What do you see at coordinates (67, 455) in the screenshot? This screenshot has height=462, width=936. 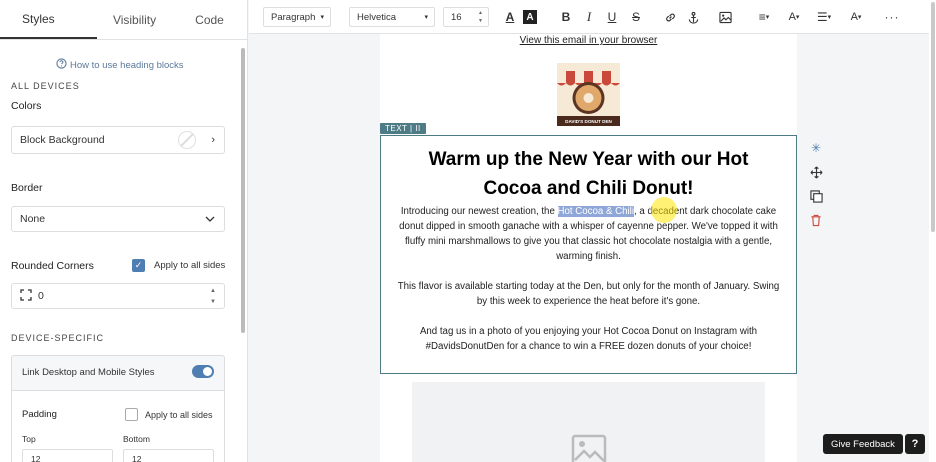 I see `padding-top-input: 12` at bounding box center [67, 455].